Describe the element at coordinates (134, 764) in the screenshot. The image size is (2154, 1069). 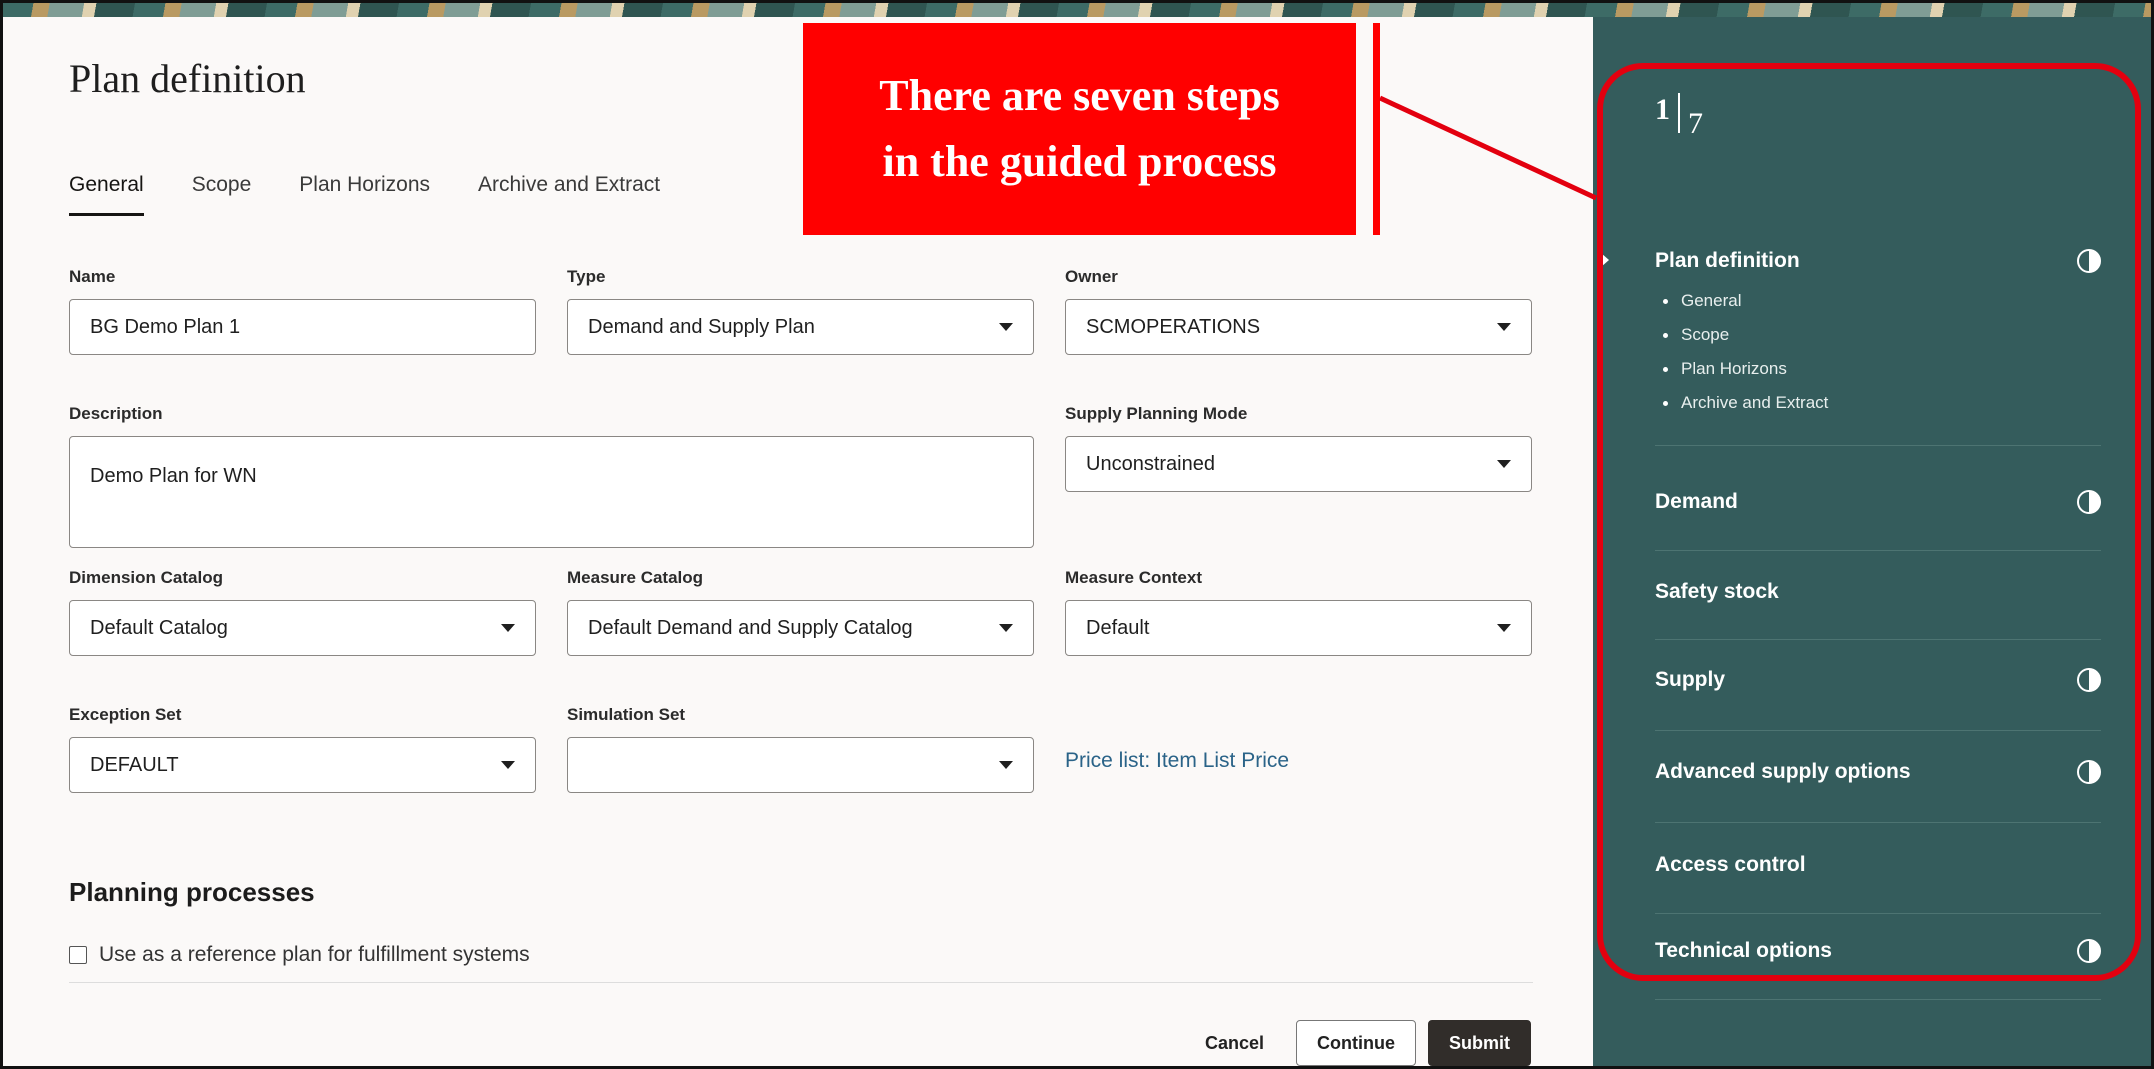
I see `exception-set-value: DEFAULT` at that location.